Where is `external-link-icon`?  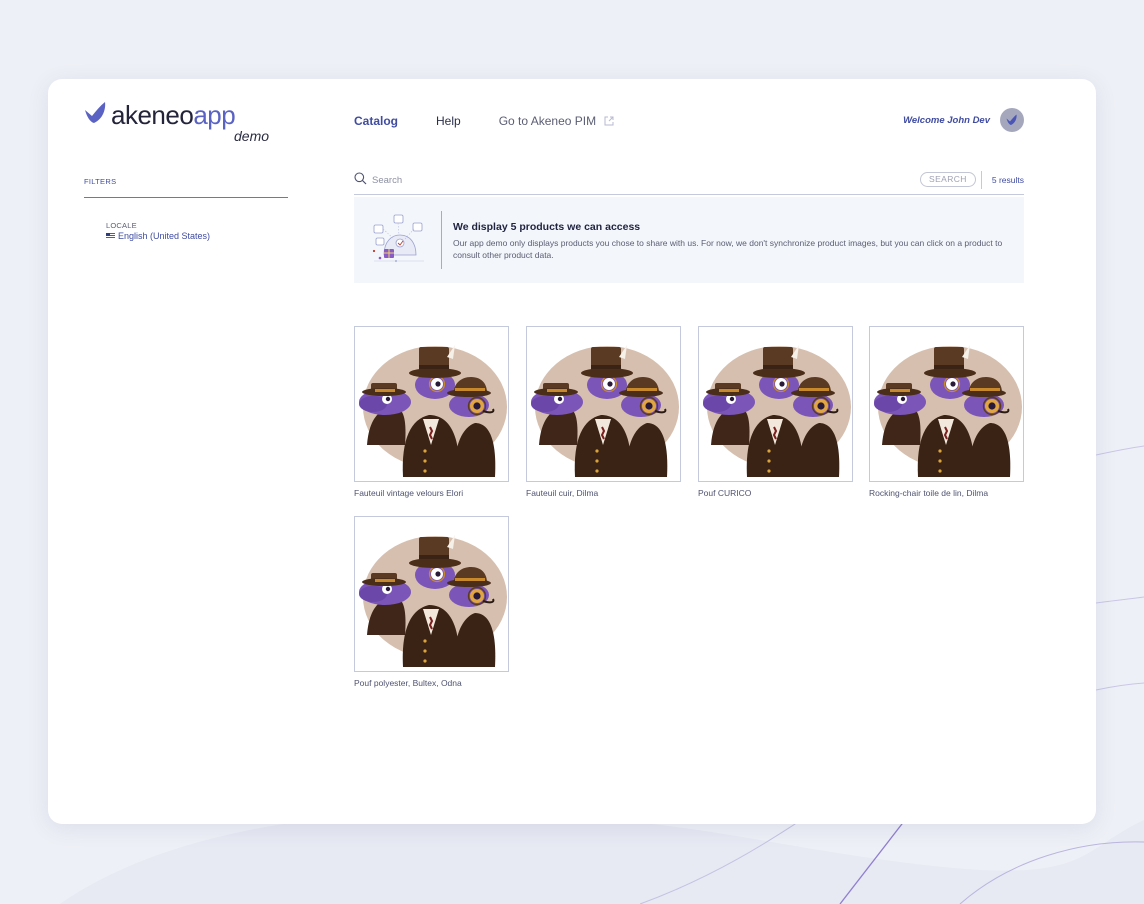
external-link-icon is located at coordinates (609, 121).